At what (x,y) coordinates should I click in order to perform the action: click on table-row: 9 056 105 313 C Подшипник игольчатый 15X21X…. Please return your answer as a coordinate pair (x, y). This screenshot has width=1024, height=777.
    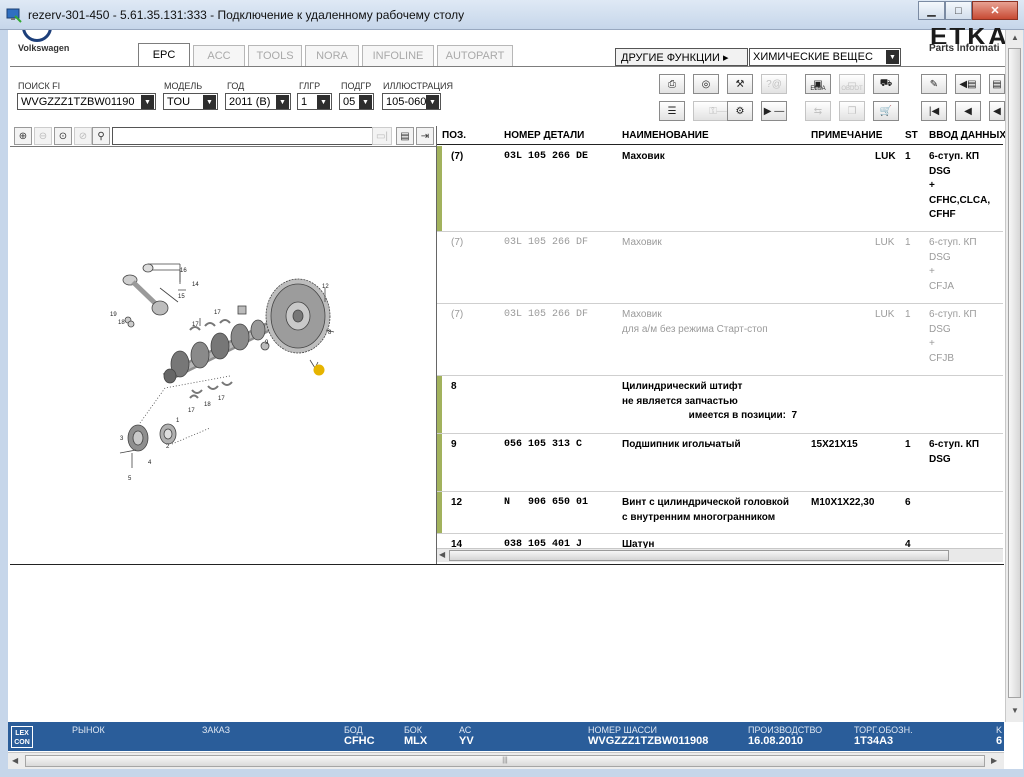
    Looking at the image, I should click on (720, 463).